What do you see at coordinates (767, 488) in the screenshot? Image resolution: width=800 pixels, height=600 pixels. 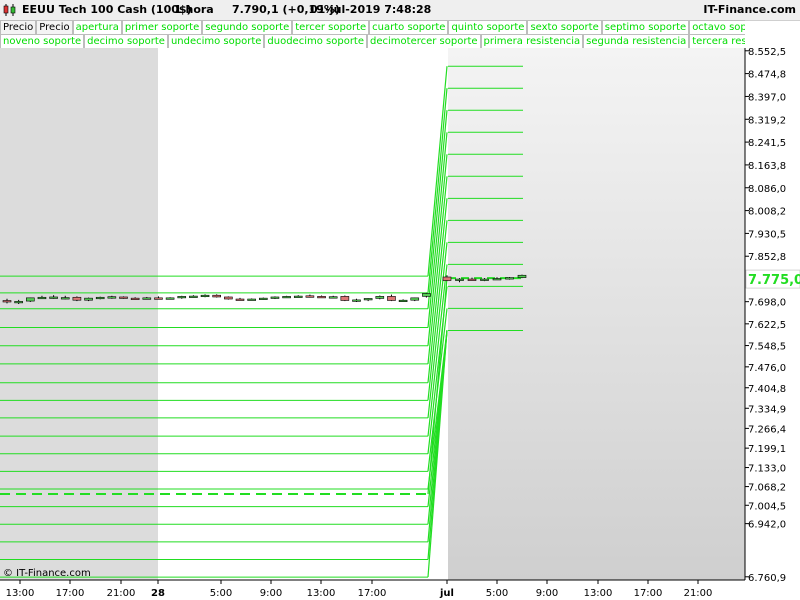 I see `y-tick-label: 7.068,2` at bounding box center [767, 488].